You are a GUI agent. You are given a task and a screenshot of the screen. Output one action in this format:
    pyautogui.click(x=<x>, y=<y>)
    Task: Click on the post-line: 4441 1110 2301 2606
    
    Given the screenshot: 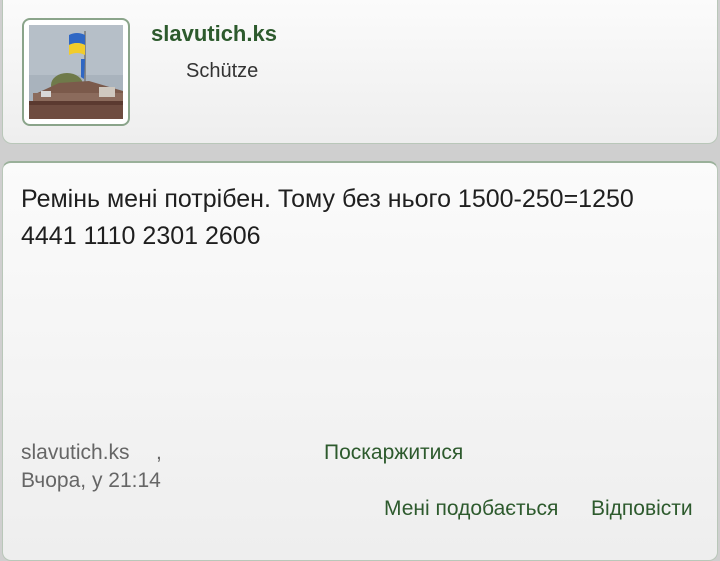 What is the action you would take?
    pyautogui.click(x=141, y=236)
    